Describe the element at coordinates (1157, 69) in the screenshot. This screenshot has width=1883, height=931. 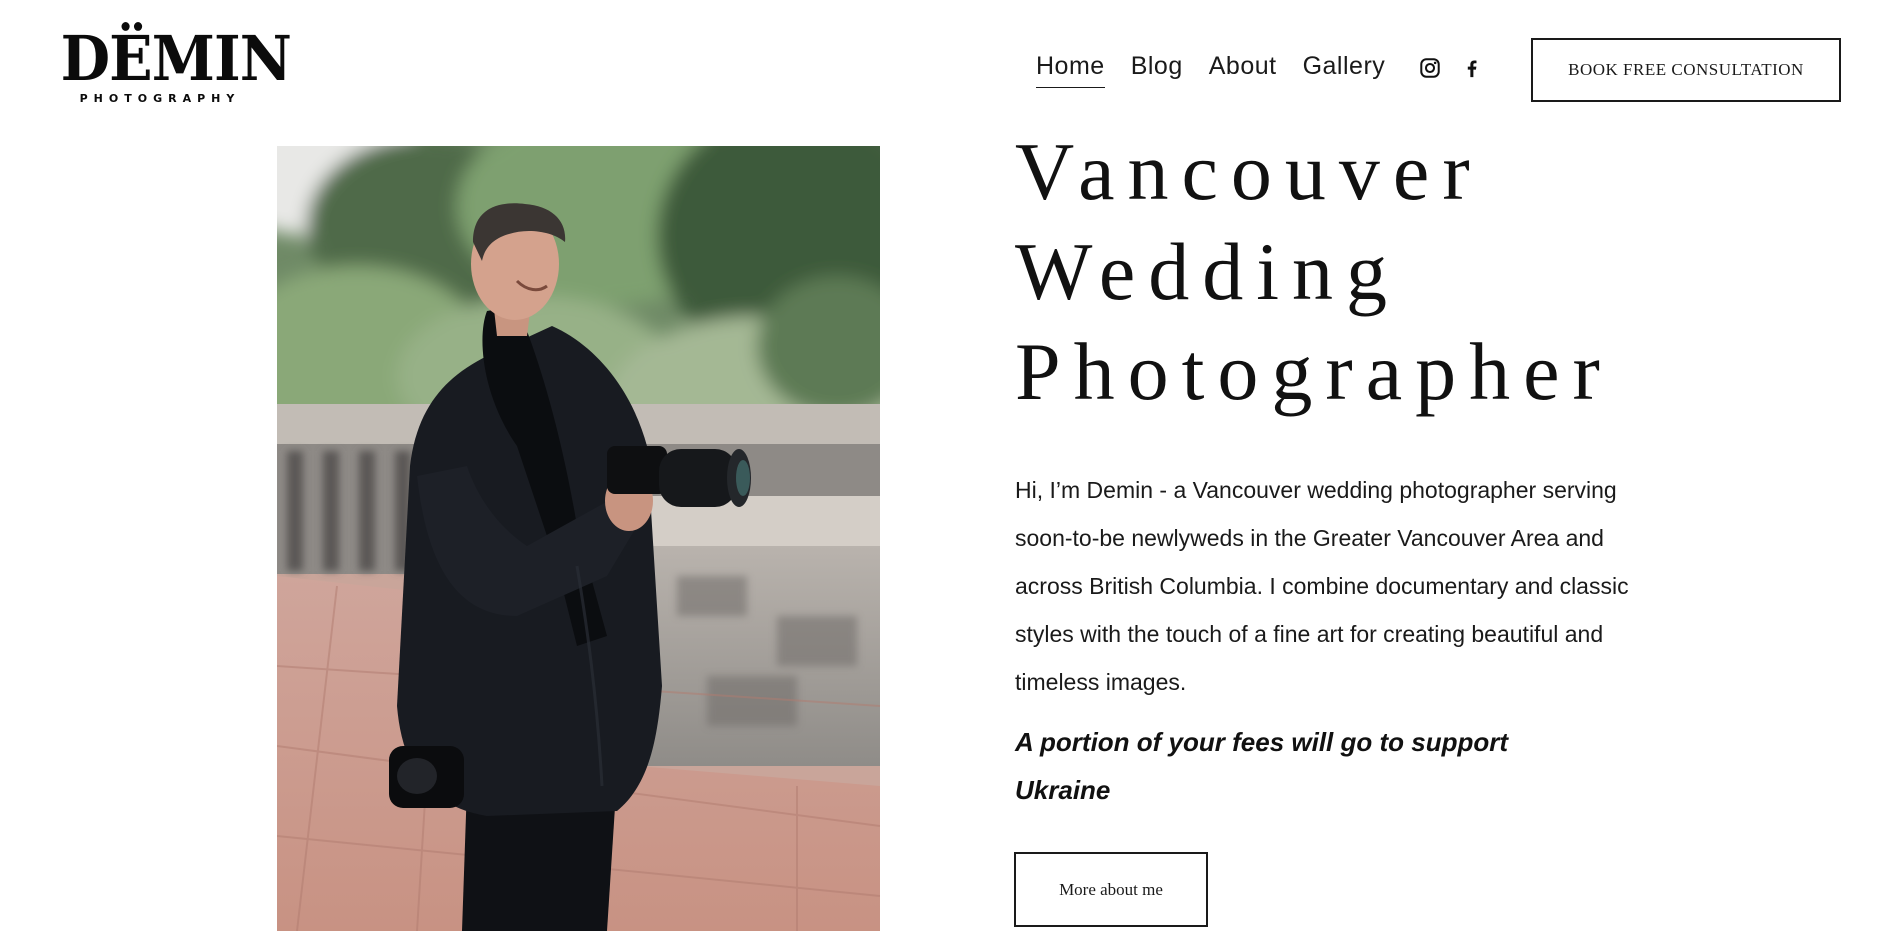
I see `nav-blog: Blog` at that location.